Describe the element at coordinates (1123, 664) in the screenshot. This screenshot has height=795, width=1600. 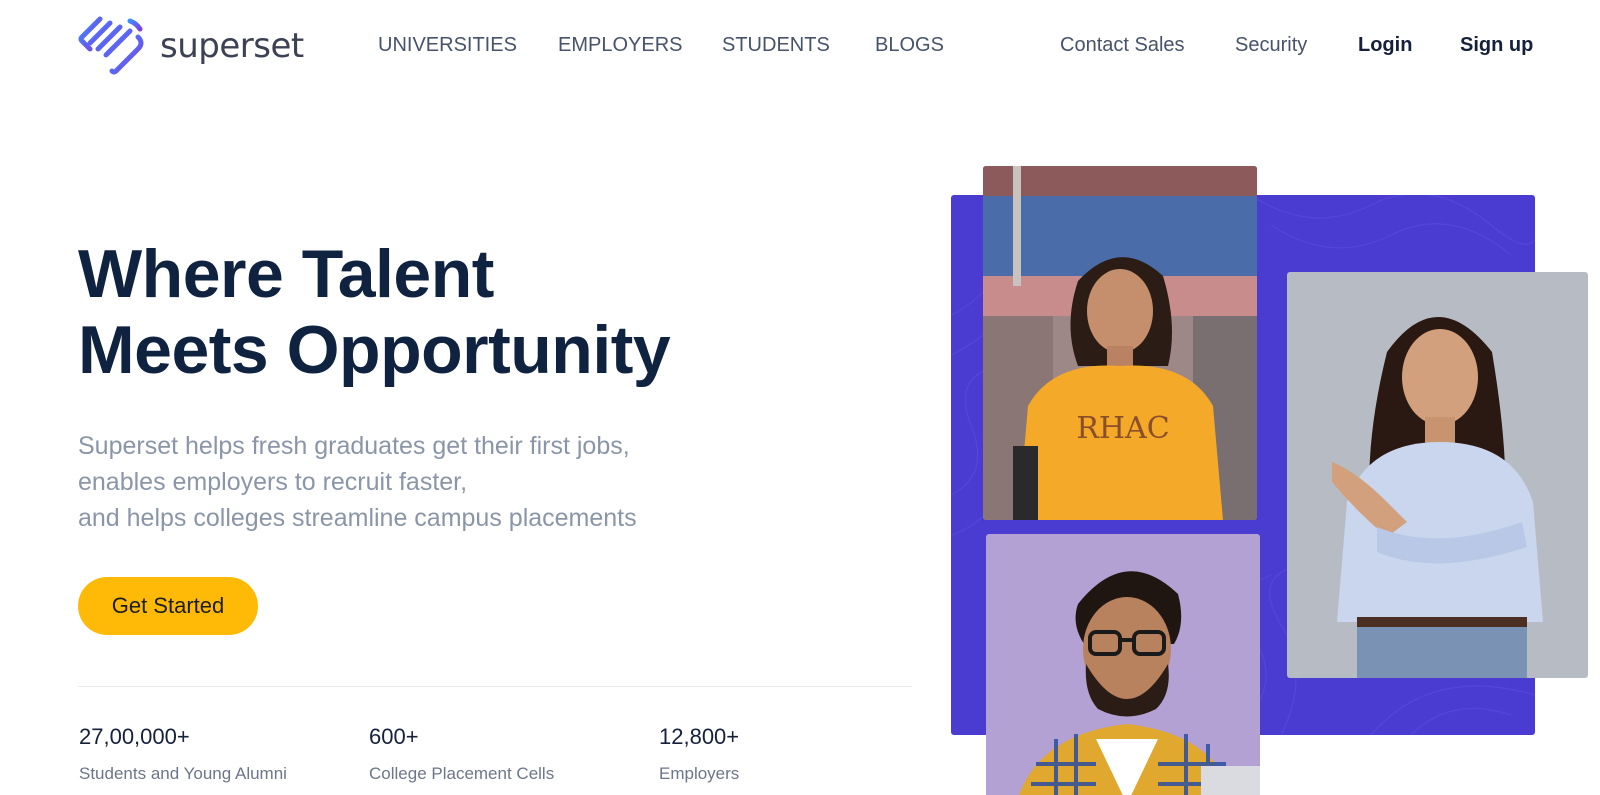
I see `student-photo-man-glasses` at that location.